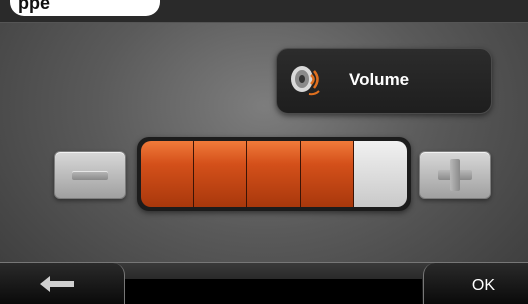 The width and height of the screenshot is (528, 304). I want to click on volume-level-bar, so click(274, 174).